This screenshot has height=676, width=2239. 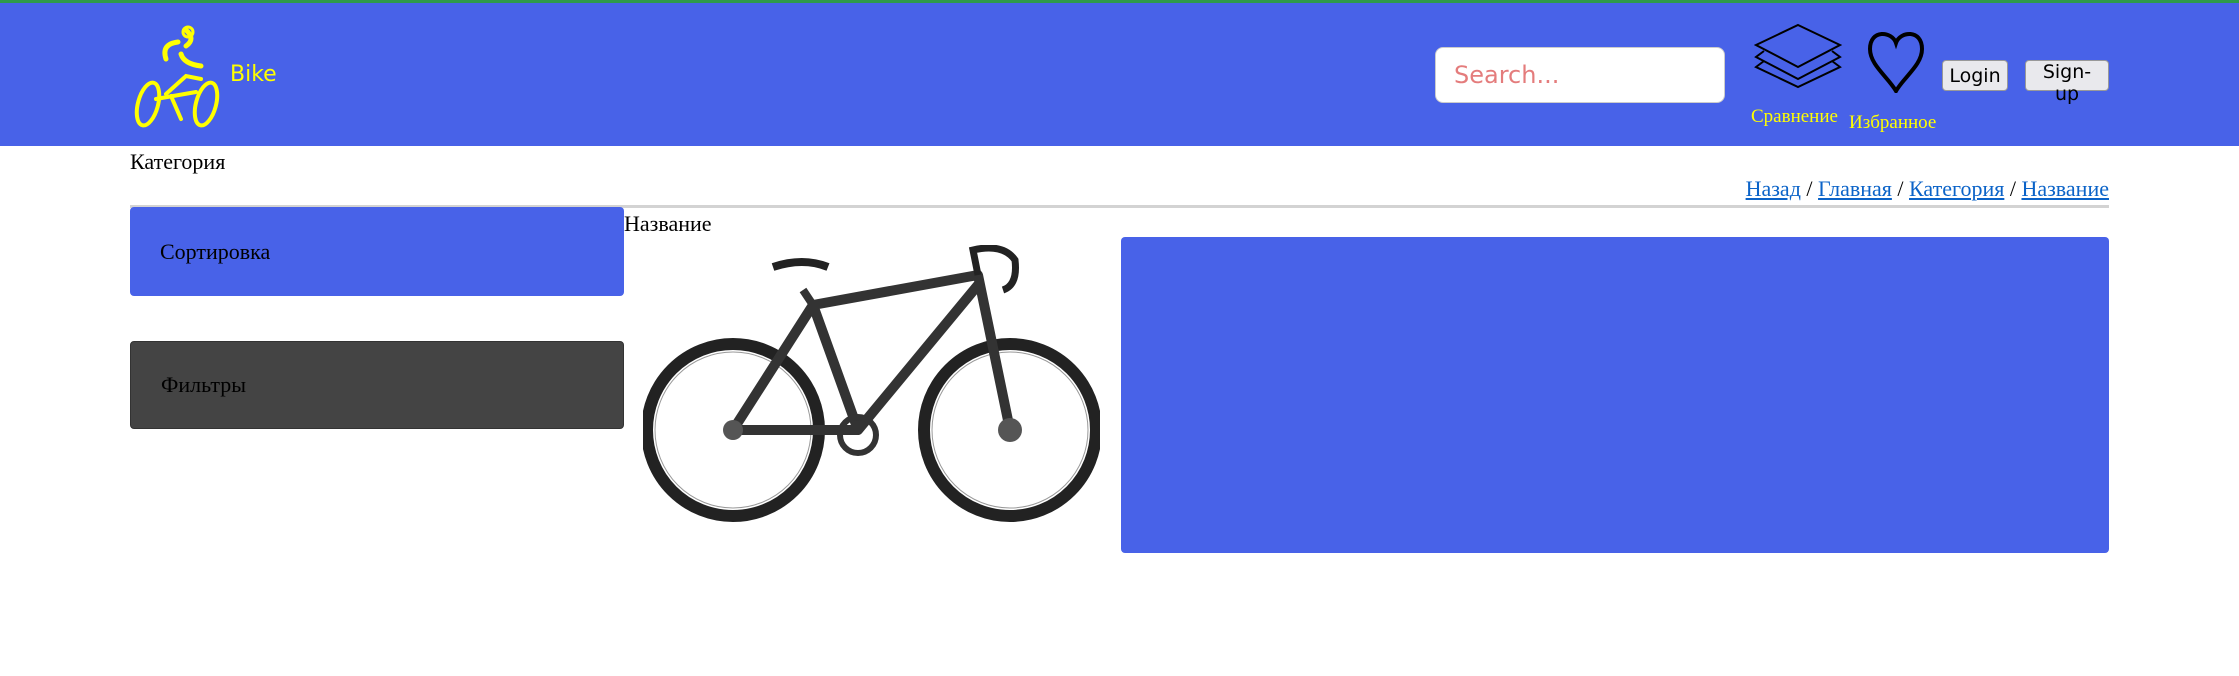 What do you see at coordinates (1896, 61) in the screenshot?
I see `favorites-heart-icon` at bounding box center [1896, 61].